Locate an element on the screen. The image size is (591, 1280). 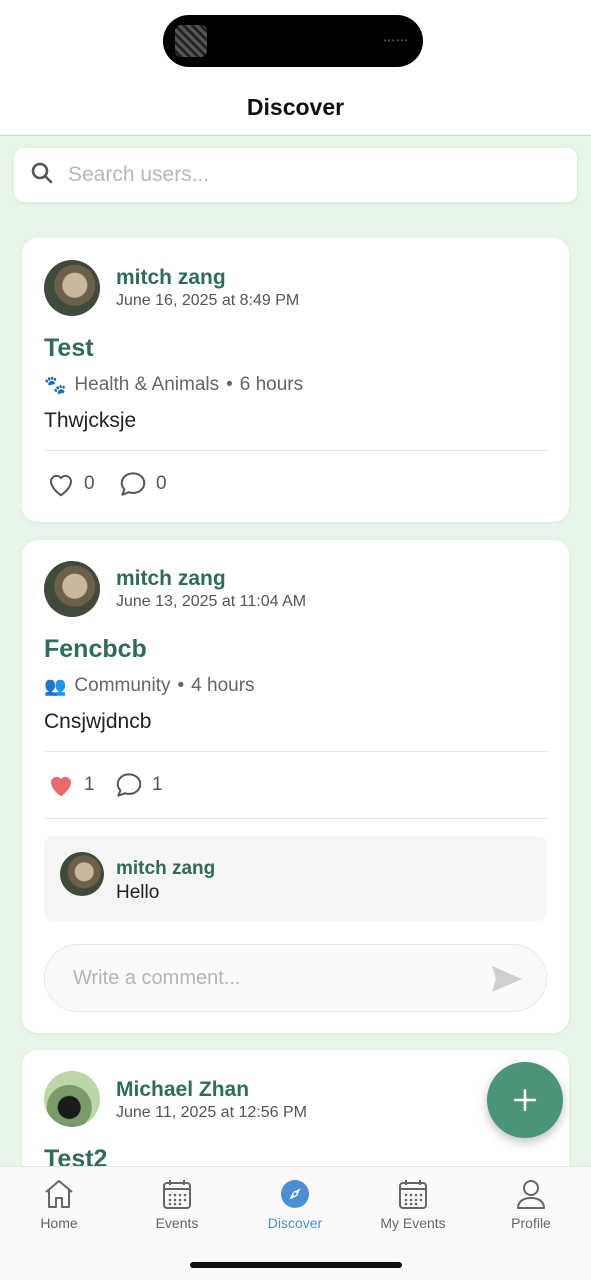
tab-label: Profile is located at coordinates (531, 1223).